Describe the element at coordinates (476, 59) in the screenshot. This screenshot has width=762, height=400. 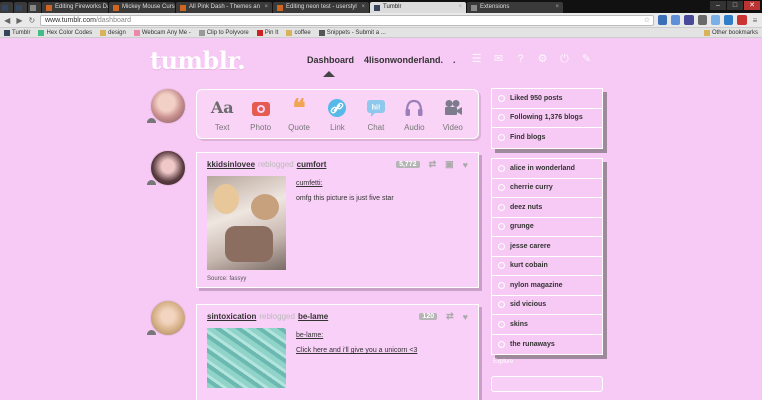
I see `list-icon: ☰` at that location.